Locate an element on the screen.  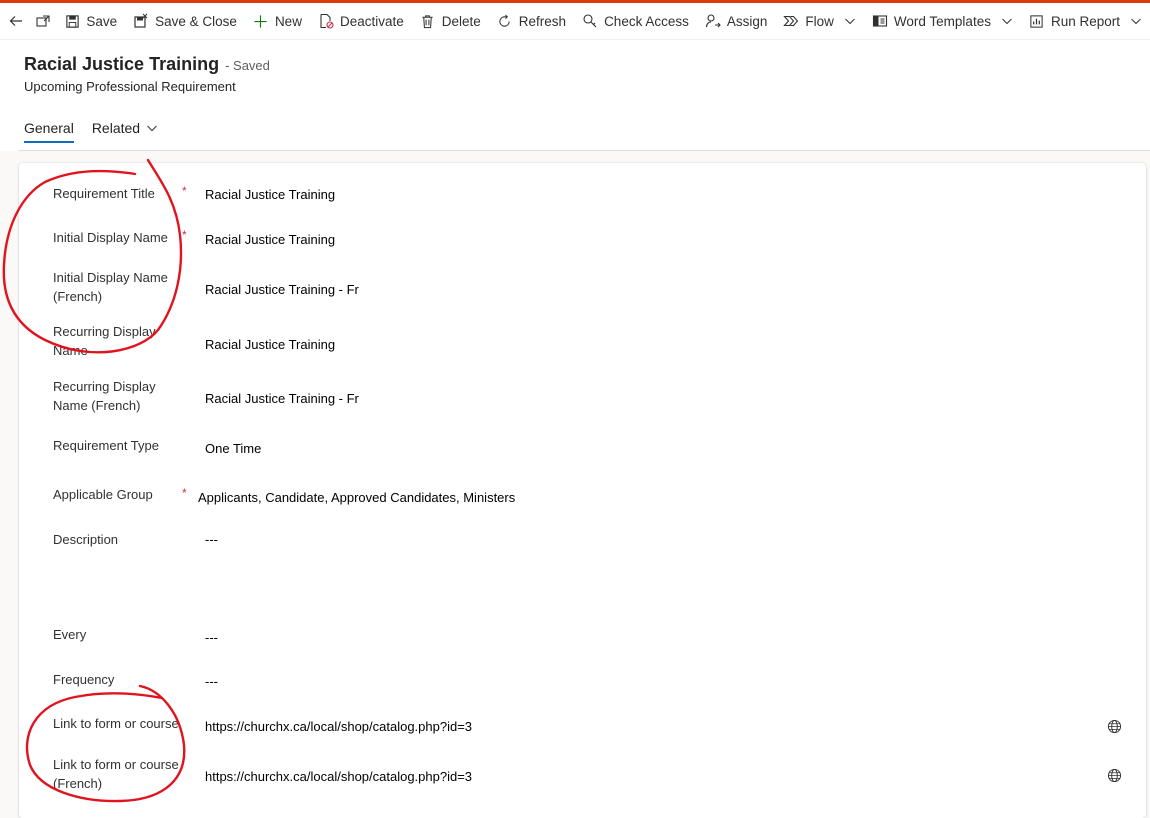
field-label-initial-display-name-french: Initial Display Name (French) is located at coordinates (110, 287).